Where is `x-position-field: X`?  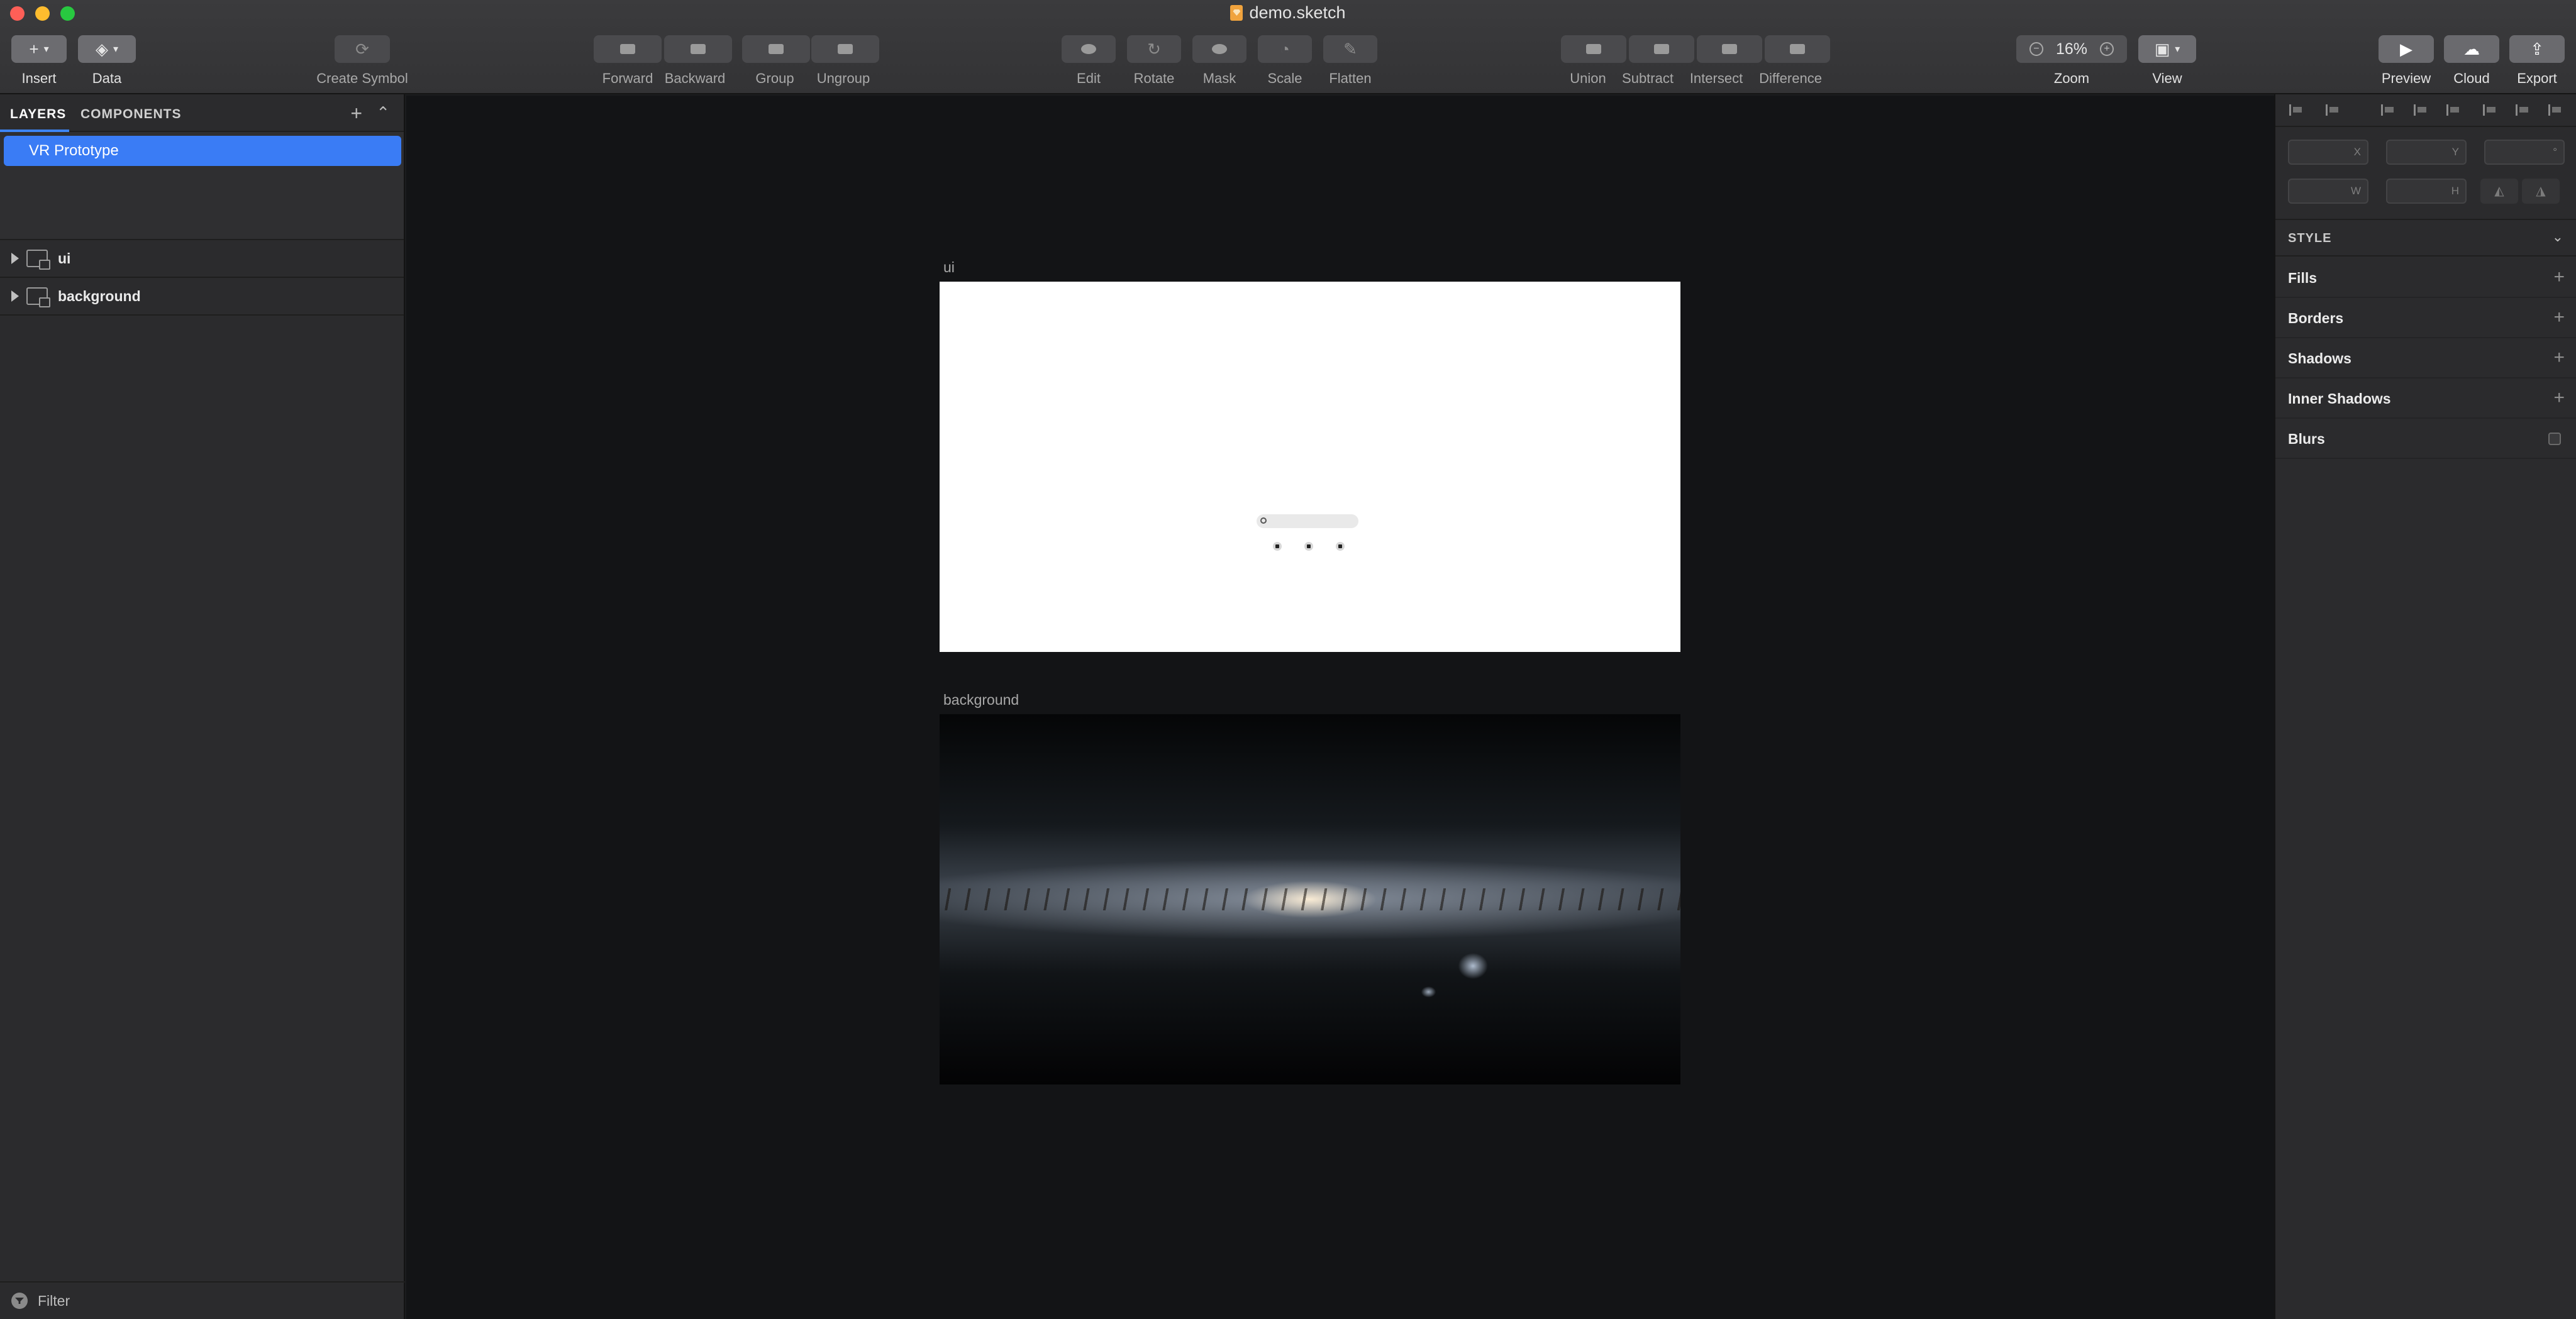
x-position-field: X is located at coordinates (2328, 152).